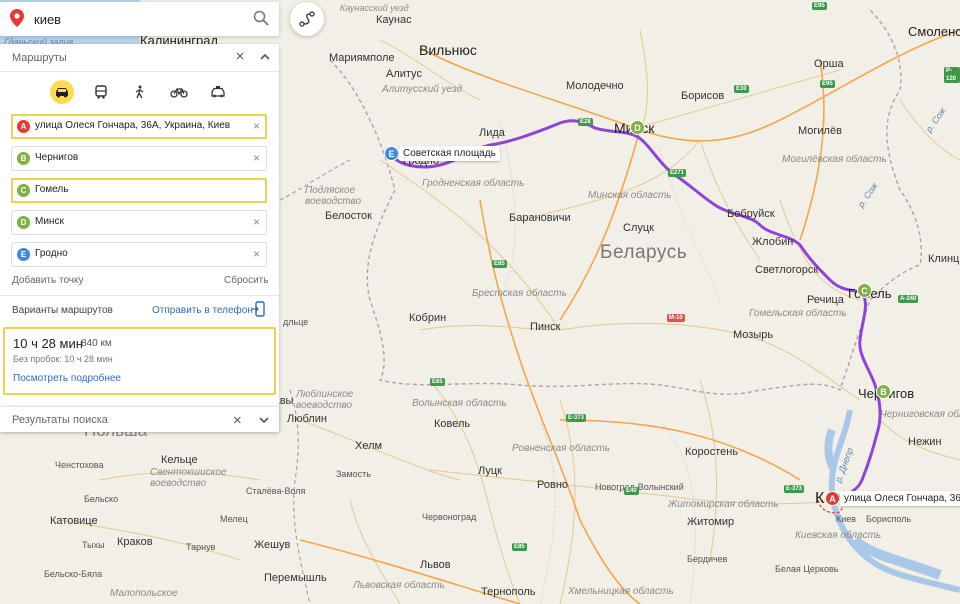  I want to click on mode-taxi-button, so click(218, 92).